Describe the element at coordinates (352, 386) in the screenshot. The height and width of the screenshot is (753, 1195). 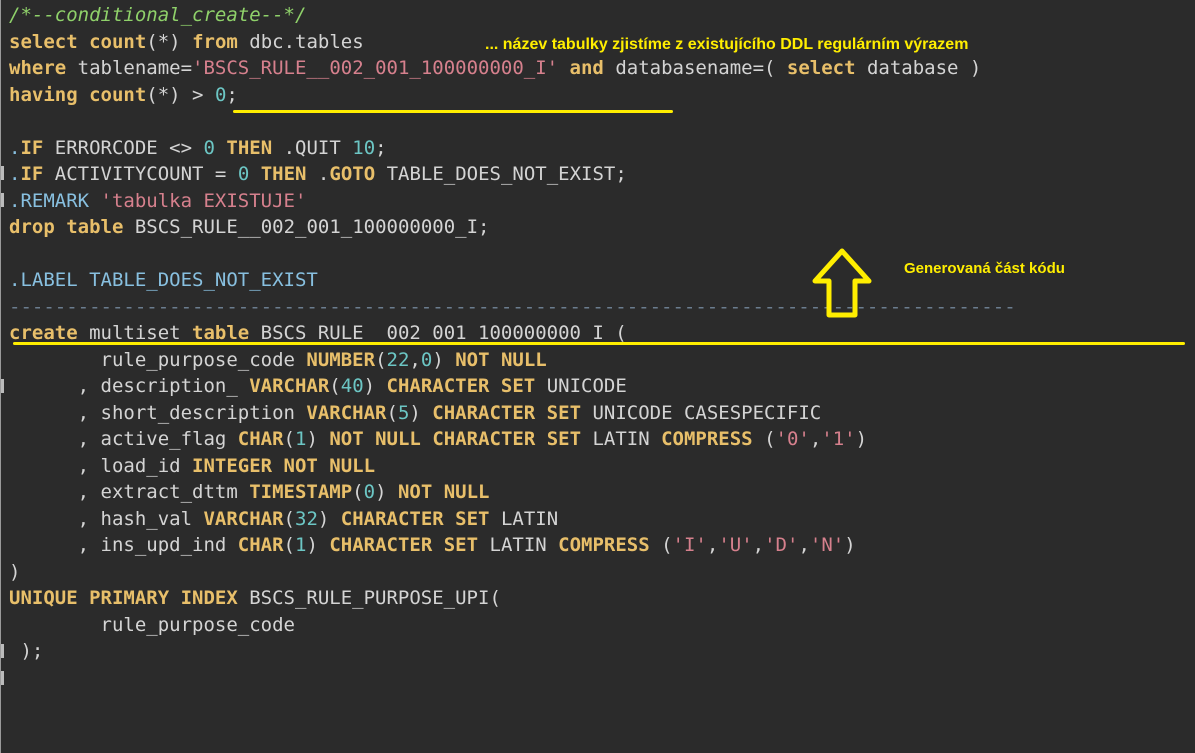
I see `code-token: 40` at that location.